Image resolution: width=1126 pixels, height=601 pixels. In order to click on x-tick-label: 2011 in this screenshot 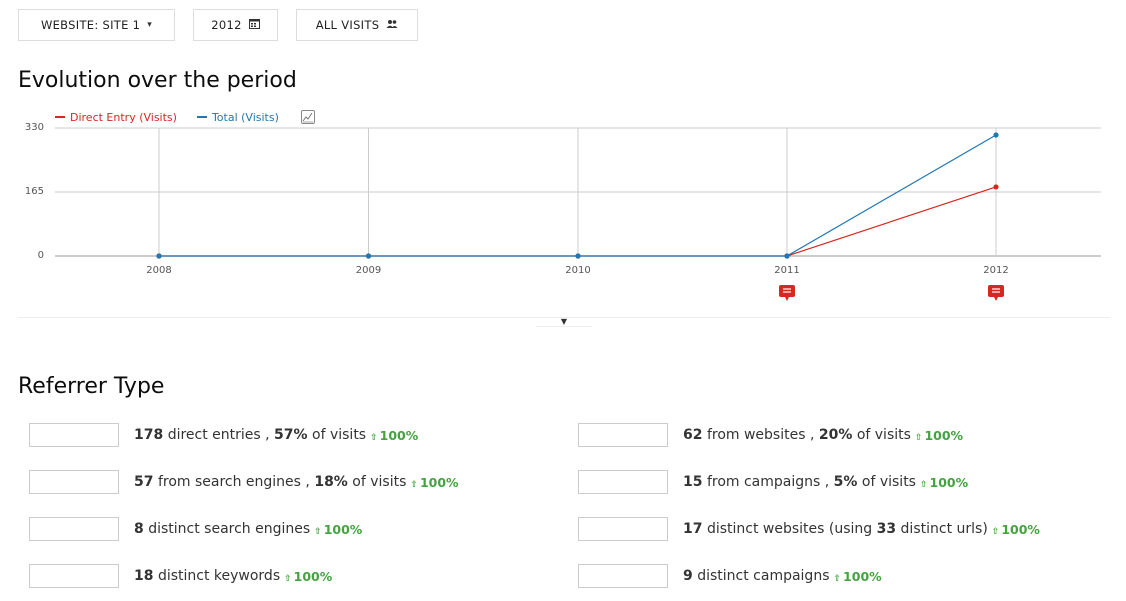, I will do `click(786, 270)`.